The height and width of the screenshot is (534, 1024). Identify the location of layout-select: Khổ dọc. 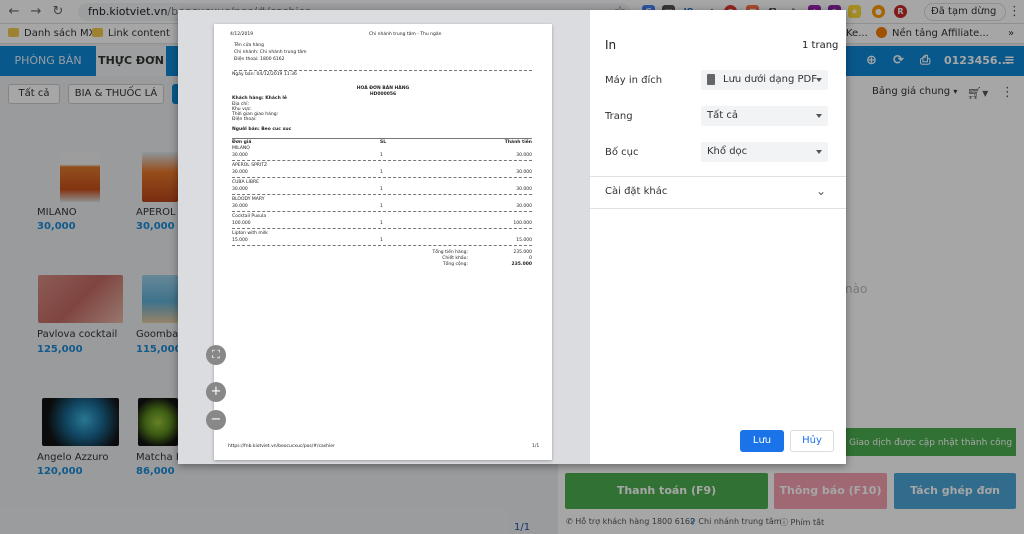
(764, 152).